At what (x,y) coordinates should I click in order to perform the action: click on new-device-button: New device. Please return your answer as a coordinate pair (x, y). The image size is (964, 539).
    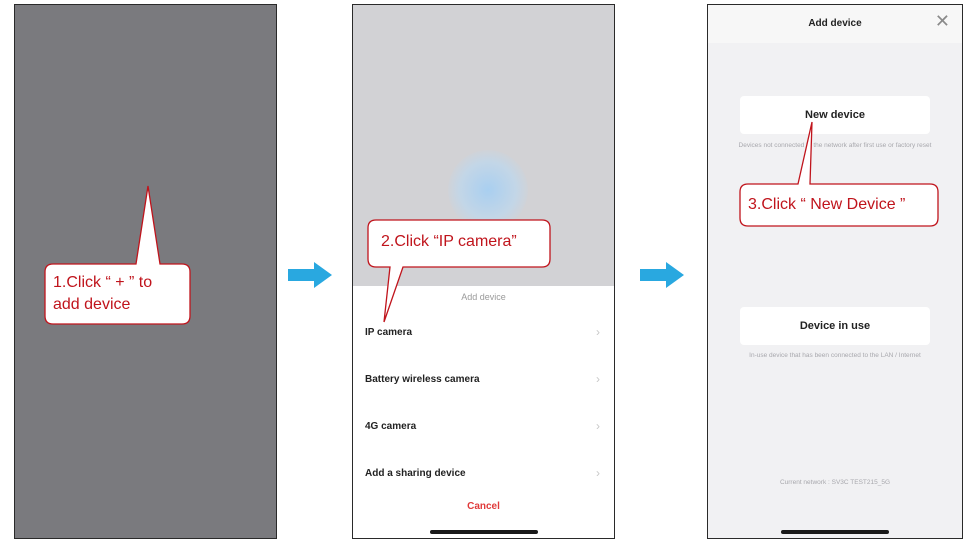
    Looking at the image, I should click on (835, 115).